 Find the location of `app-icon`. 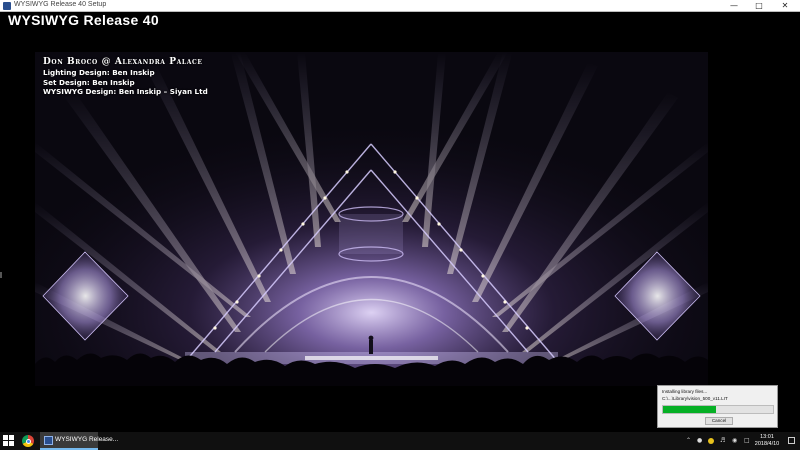

app-icon is located at coordinates (7, 6).